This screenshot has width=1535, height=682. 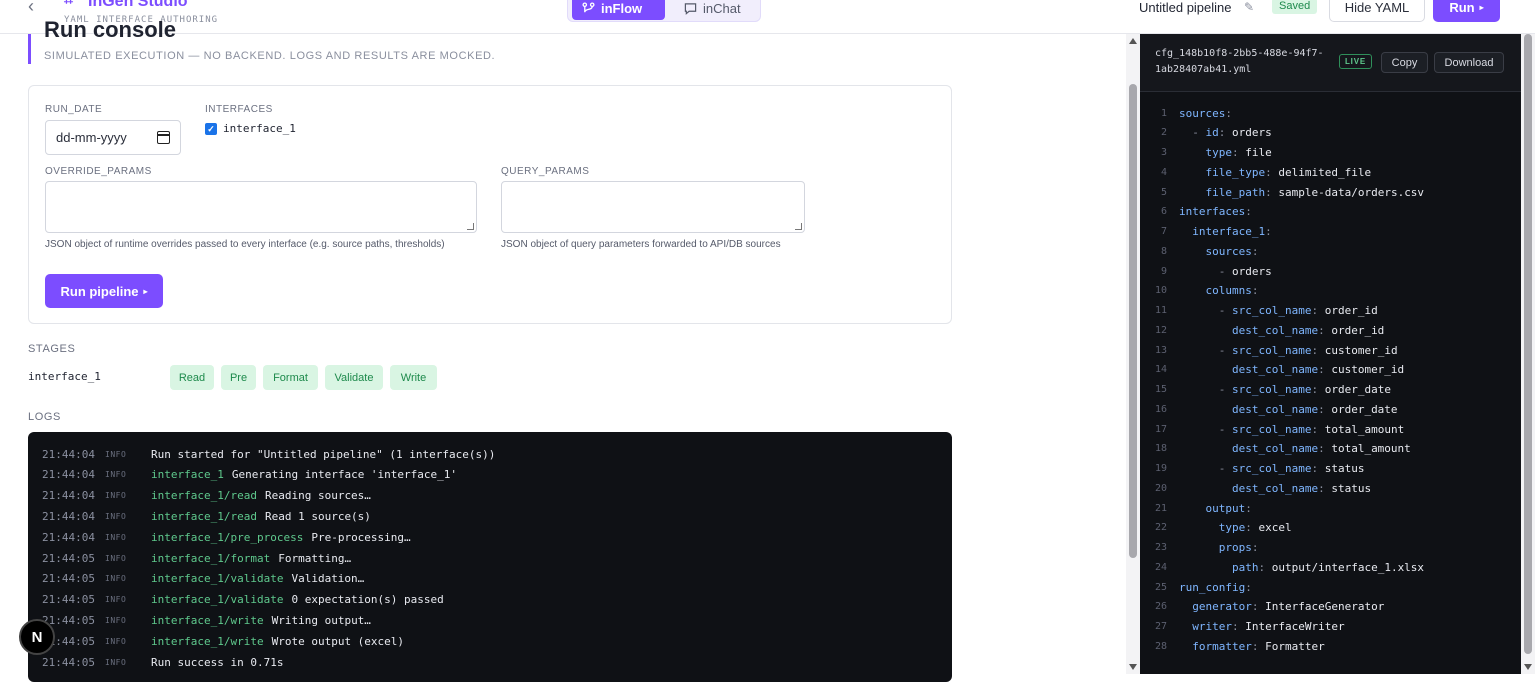 What do you see at coordinates (110, 29) in the screenshot?
I see `page-title: Run console` at bounding box center [110, 29].